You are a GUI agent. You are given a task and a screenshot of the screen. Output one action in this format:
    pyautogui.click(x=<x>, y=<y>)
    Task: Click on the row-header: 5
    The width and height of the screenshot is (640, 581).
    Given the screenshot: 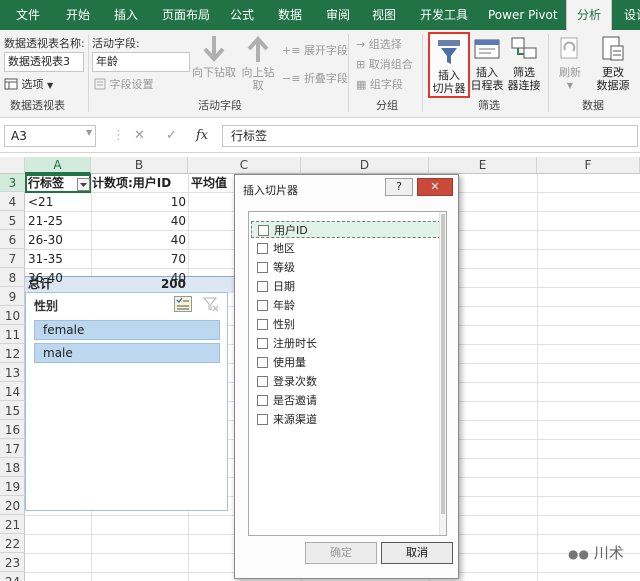 What is the action you would take?
    pyautogui.click(x=12, y=221)
    